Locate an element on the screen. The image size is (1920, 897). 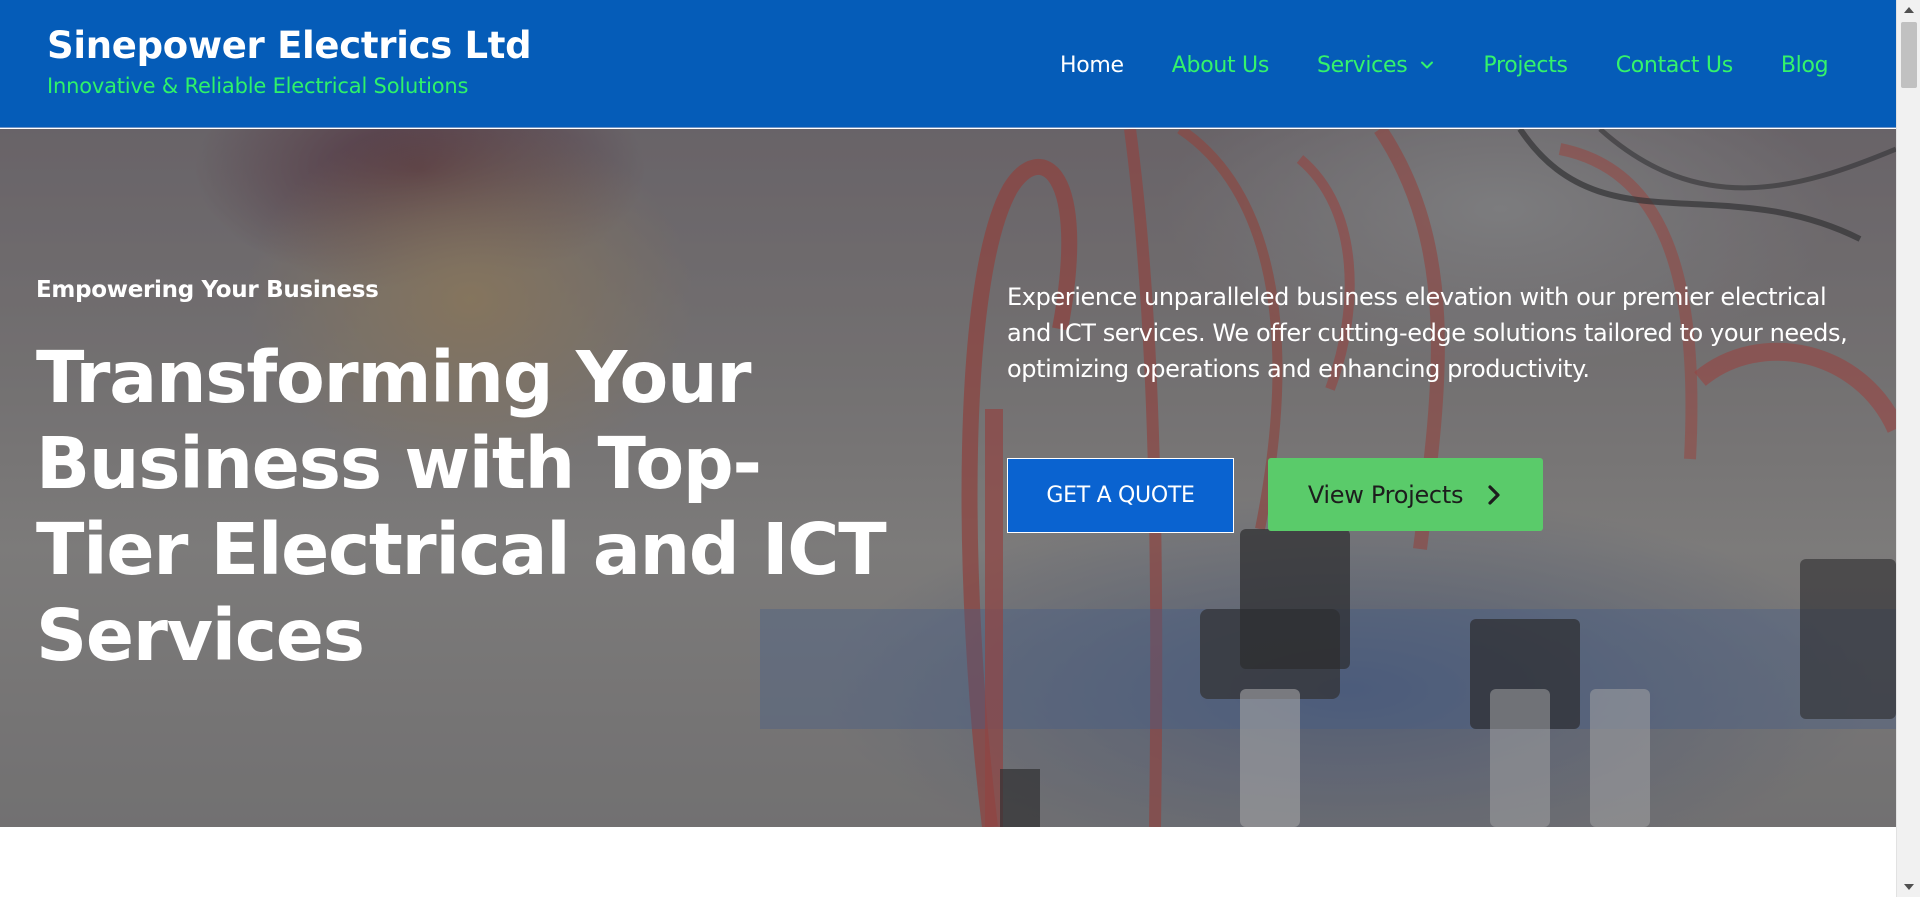
nav-projects-label: Projects is located at coordinates (1525, 65).